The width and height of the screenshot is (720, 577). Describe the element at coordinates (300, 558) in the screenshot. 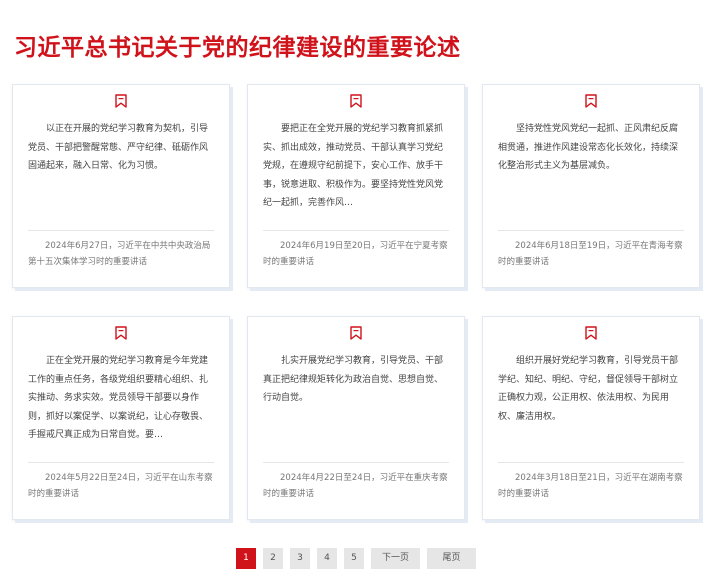

I see `page-button-3: 3` at that location.